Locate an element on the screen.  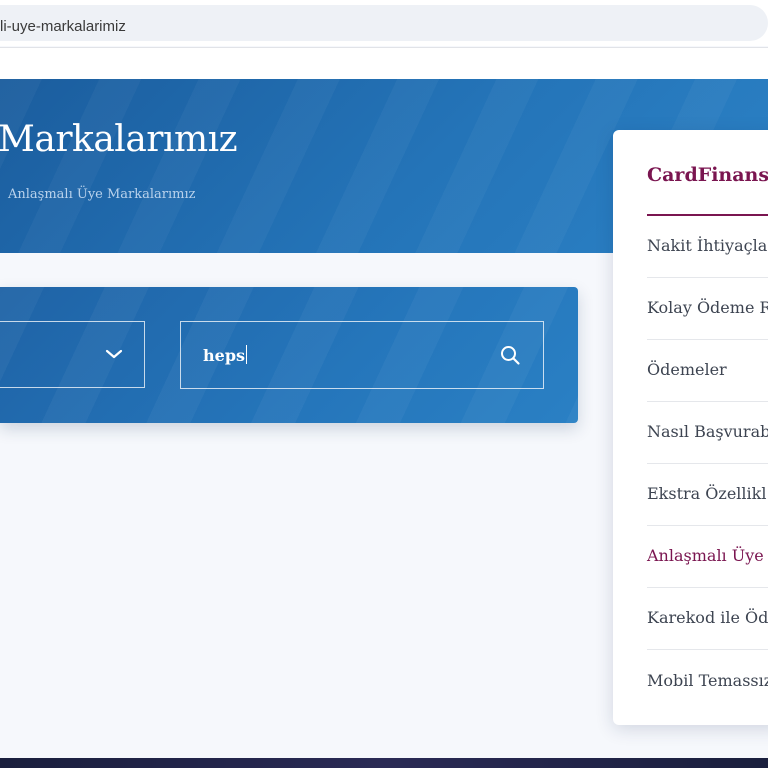
sidebar-item-label: Ekstra Özellikl is located at coordinates (707, 493).